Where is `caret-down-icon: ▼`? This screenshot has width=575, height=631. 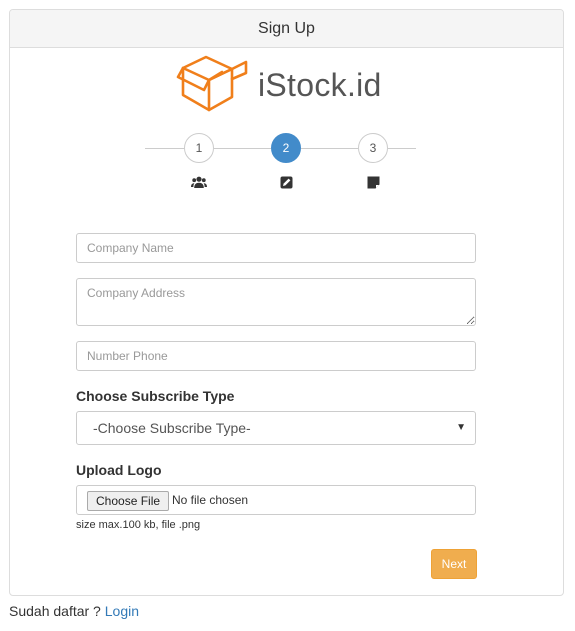 caret-down-icon: ▼ is located at coordinates (461, 427).